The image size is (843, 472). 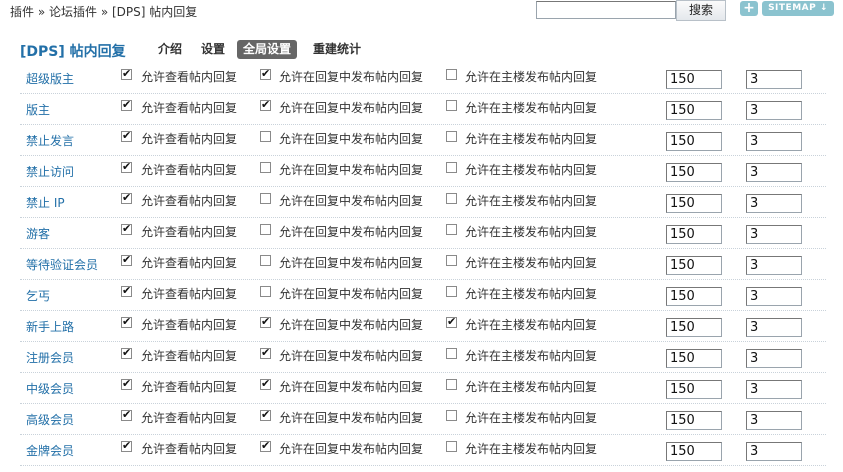 I want to click on tab-global-settings: 全局设置, so click(x=267, y=49).